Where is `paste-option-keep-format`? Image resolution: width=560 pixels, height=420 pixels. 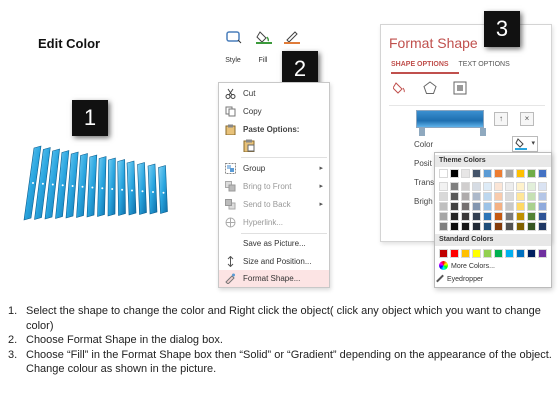 paste-option-keep-format is located at coordinates (274, 145).